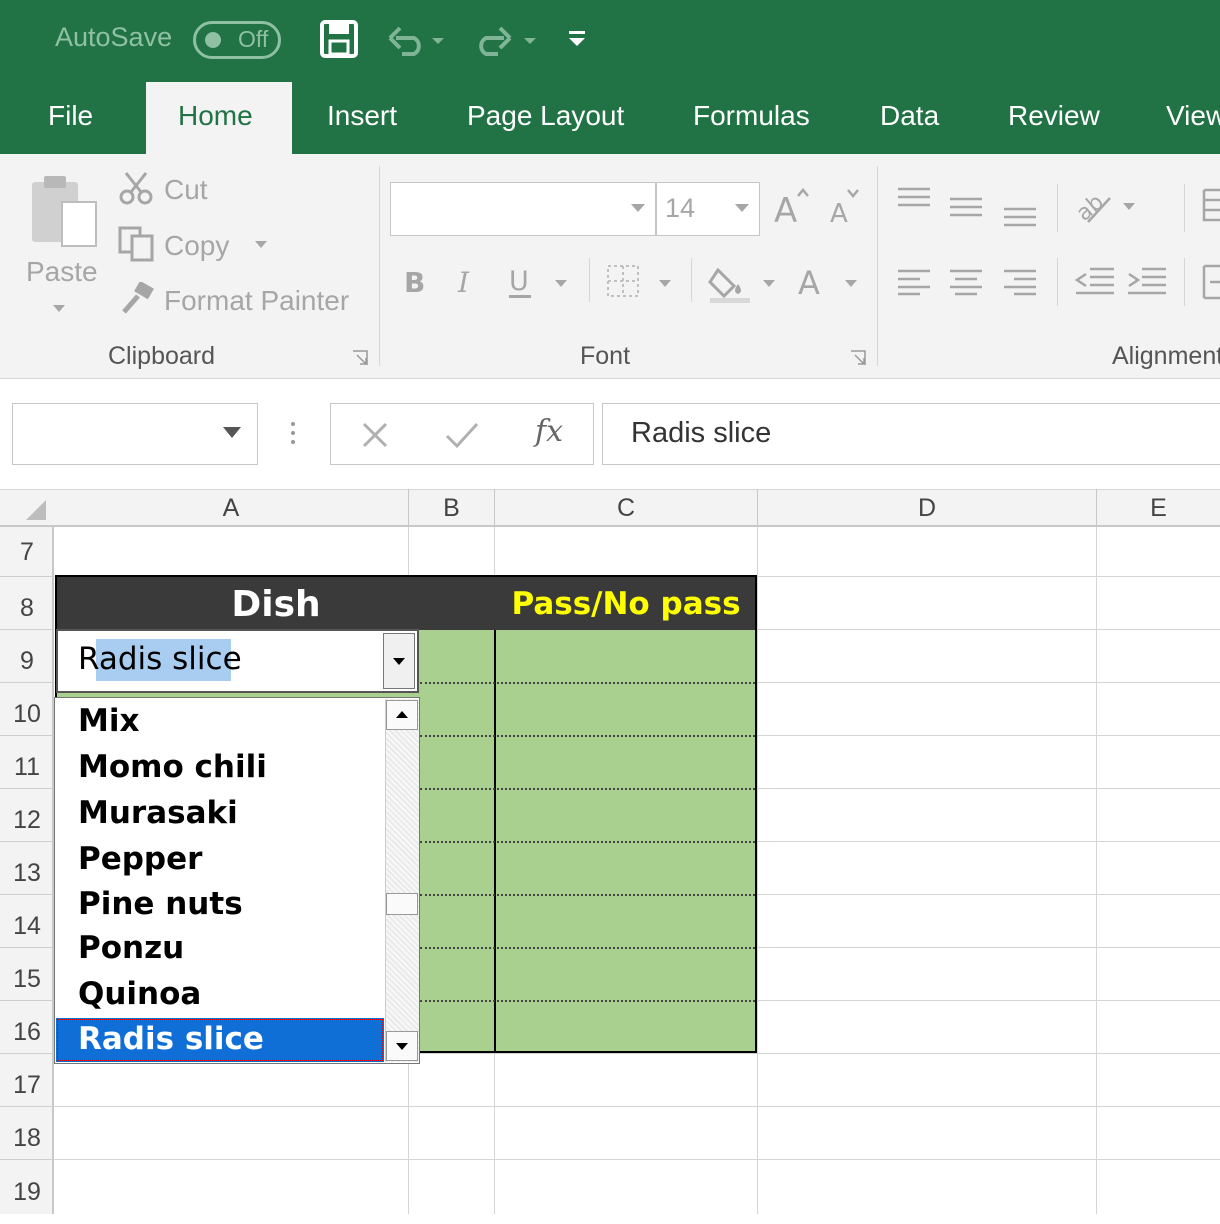 This screenshot has height=1224, width=1220. I want to click on row-header-11: 11, so click(27, 762).